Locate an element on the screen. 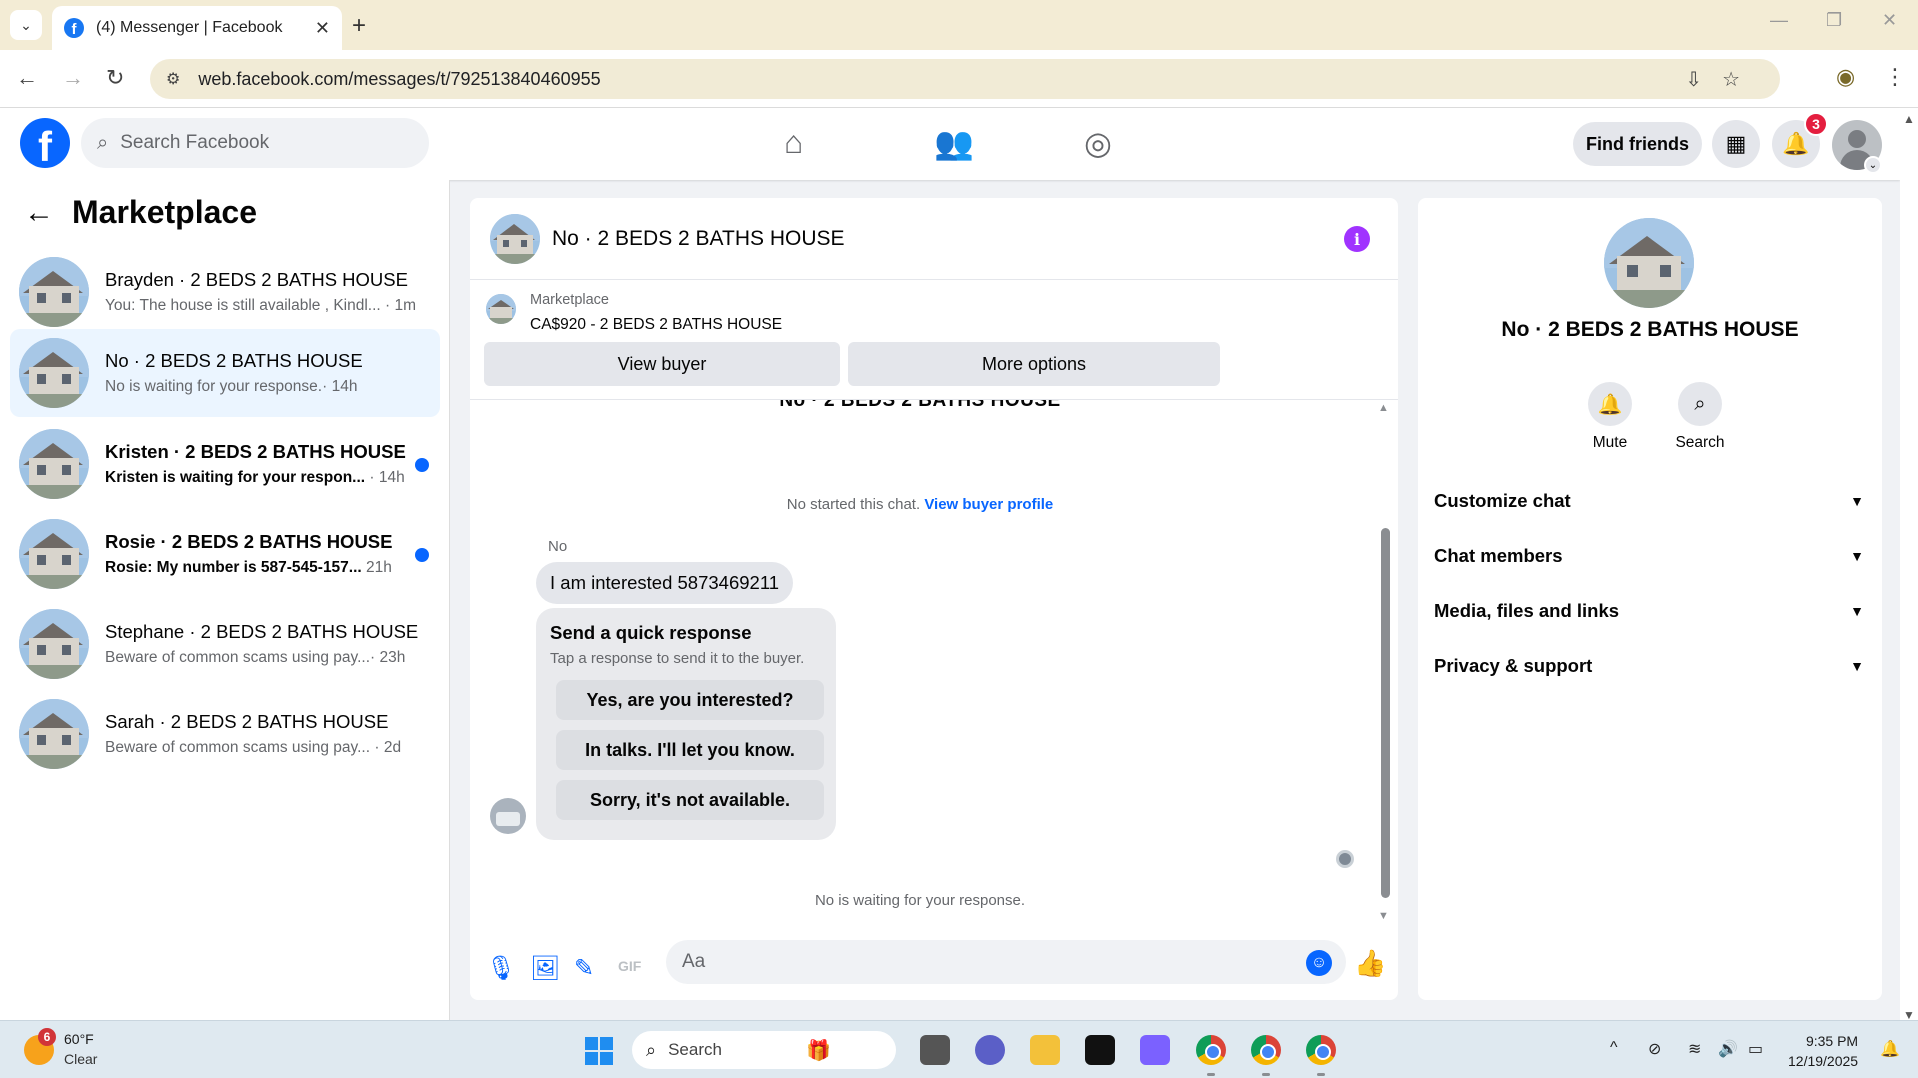 The width and height of the screenshot is (1918, 1078). message-bubble: I am interested 5873469211 is located at coordinates (665, 583).